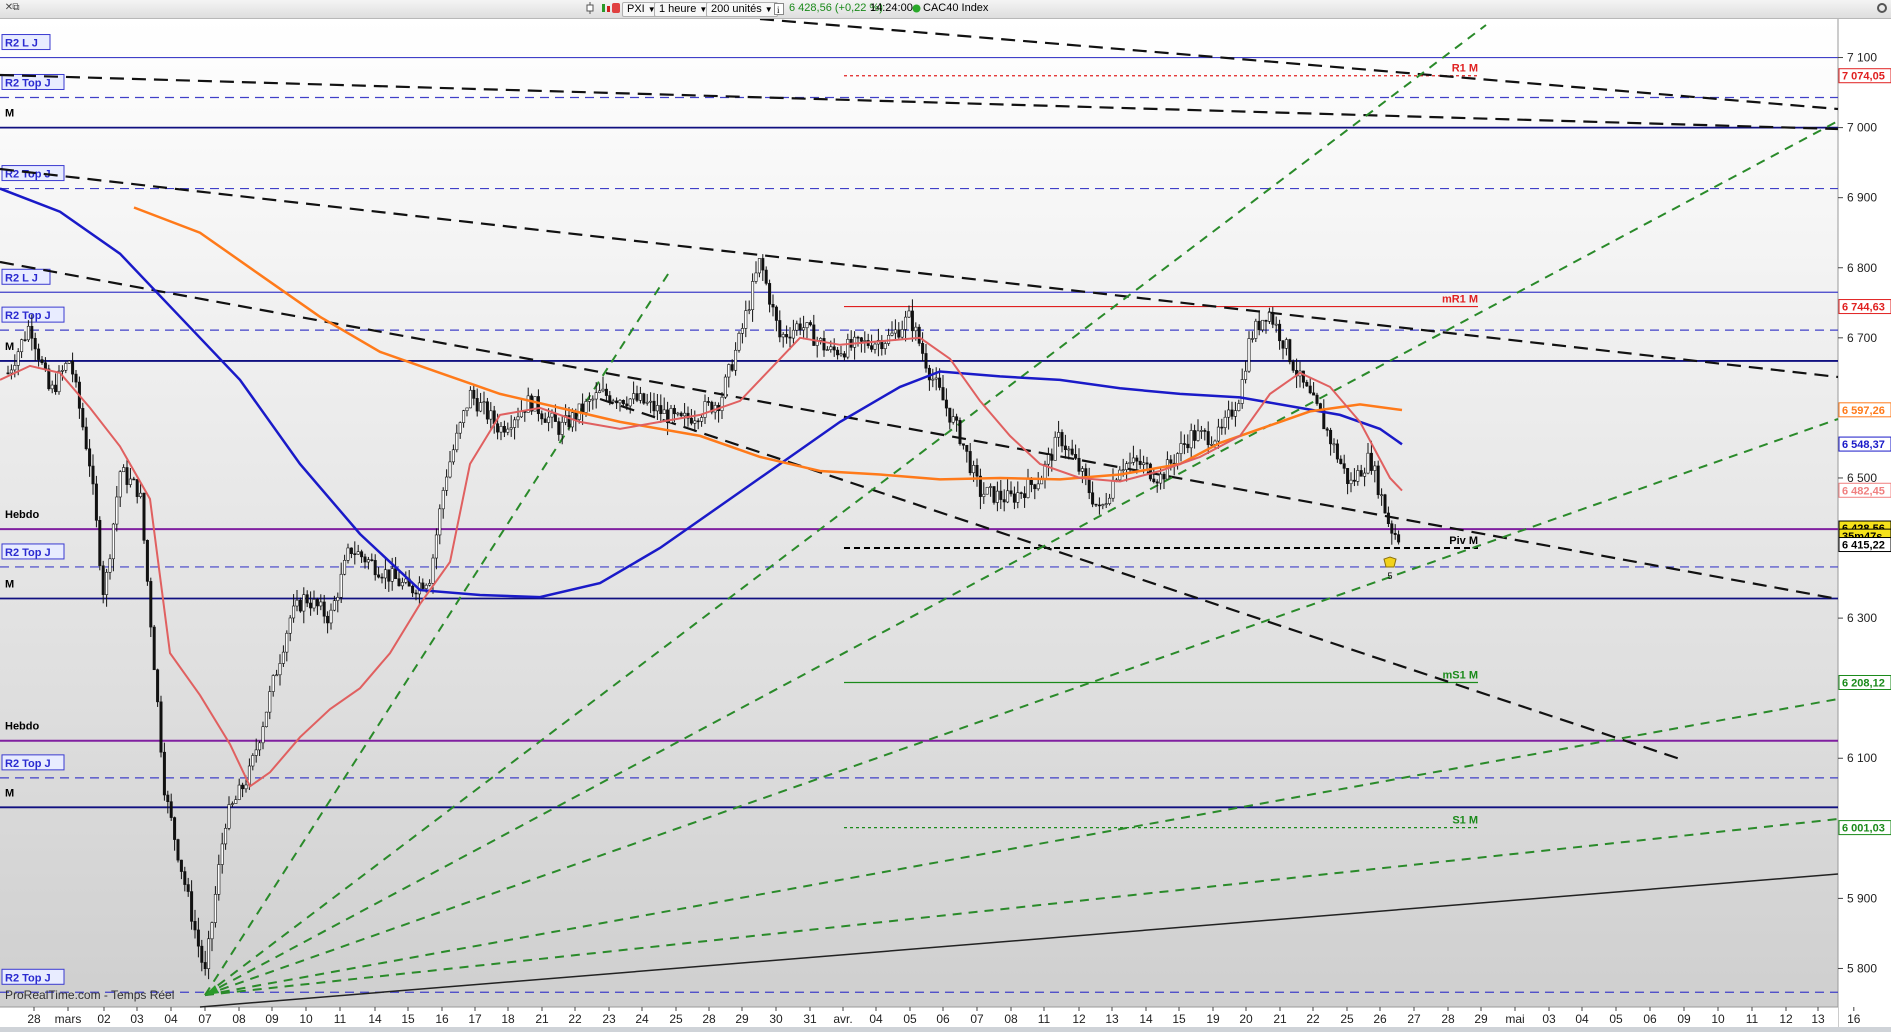 This screenshot has height=1032, width=1891. What do you see at coordinates (104, 1019) in the screenshot?
I see `x-tick-label: 02` at bounding box center [104, 1019].